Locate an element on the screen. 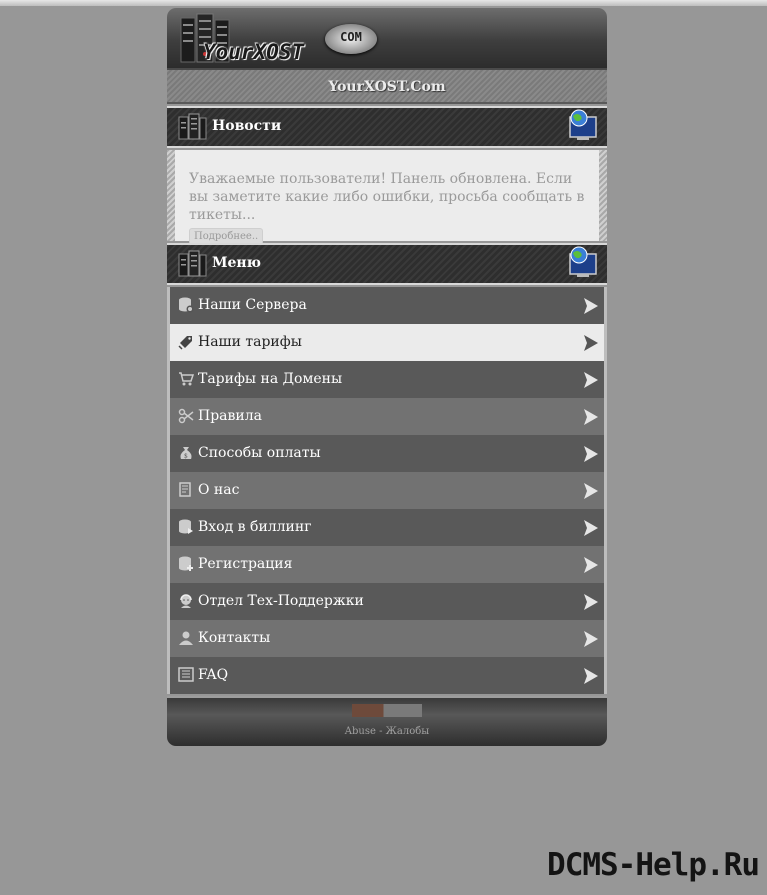  menu-item-rules: Правила is located at coordinates (387, 416).